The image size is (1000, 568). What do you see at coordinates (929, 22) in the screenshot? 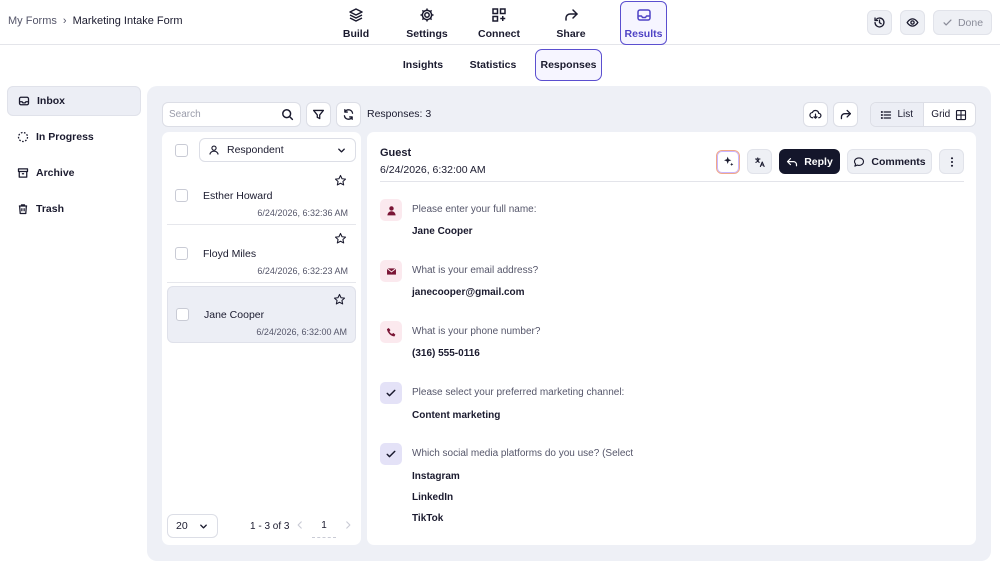
I see `top-actions: Done` at bounding box center [929, 22].